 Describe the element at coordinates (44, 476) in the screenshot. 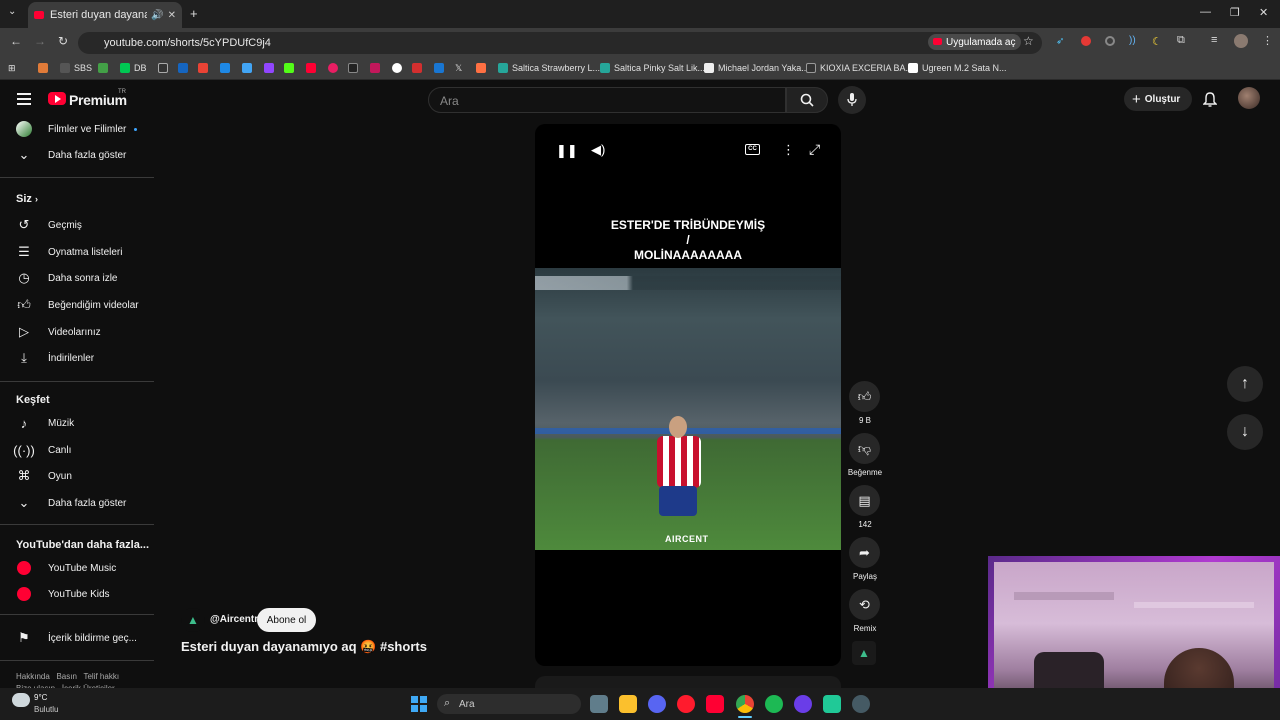

I see `sidebar-item-gaming: ⌘ Oyun` at that location.